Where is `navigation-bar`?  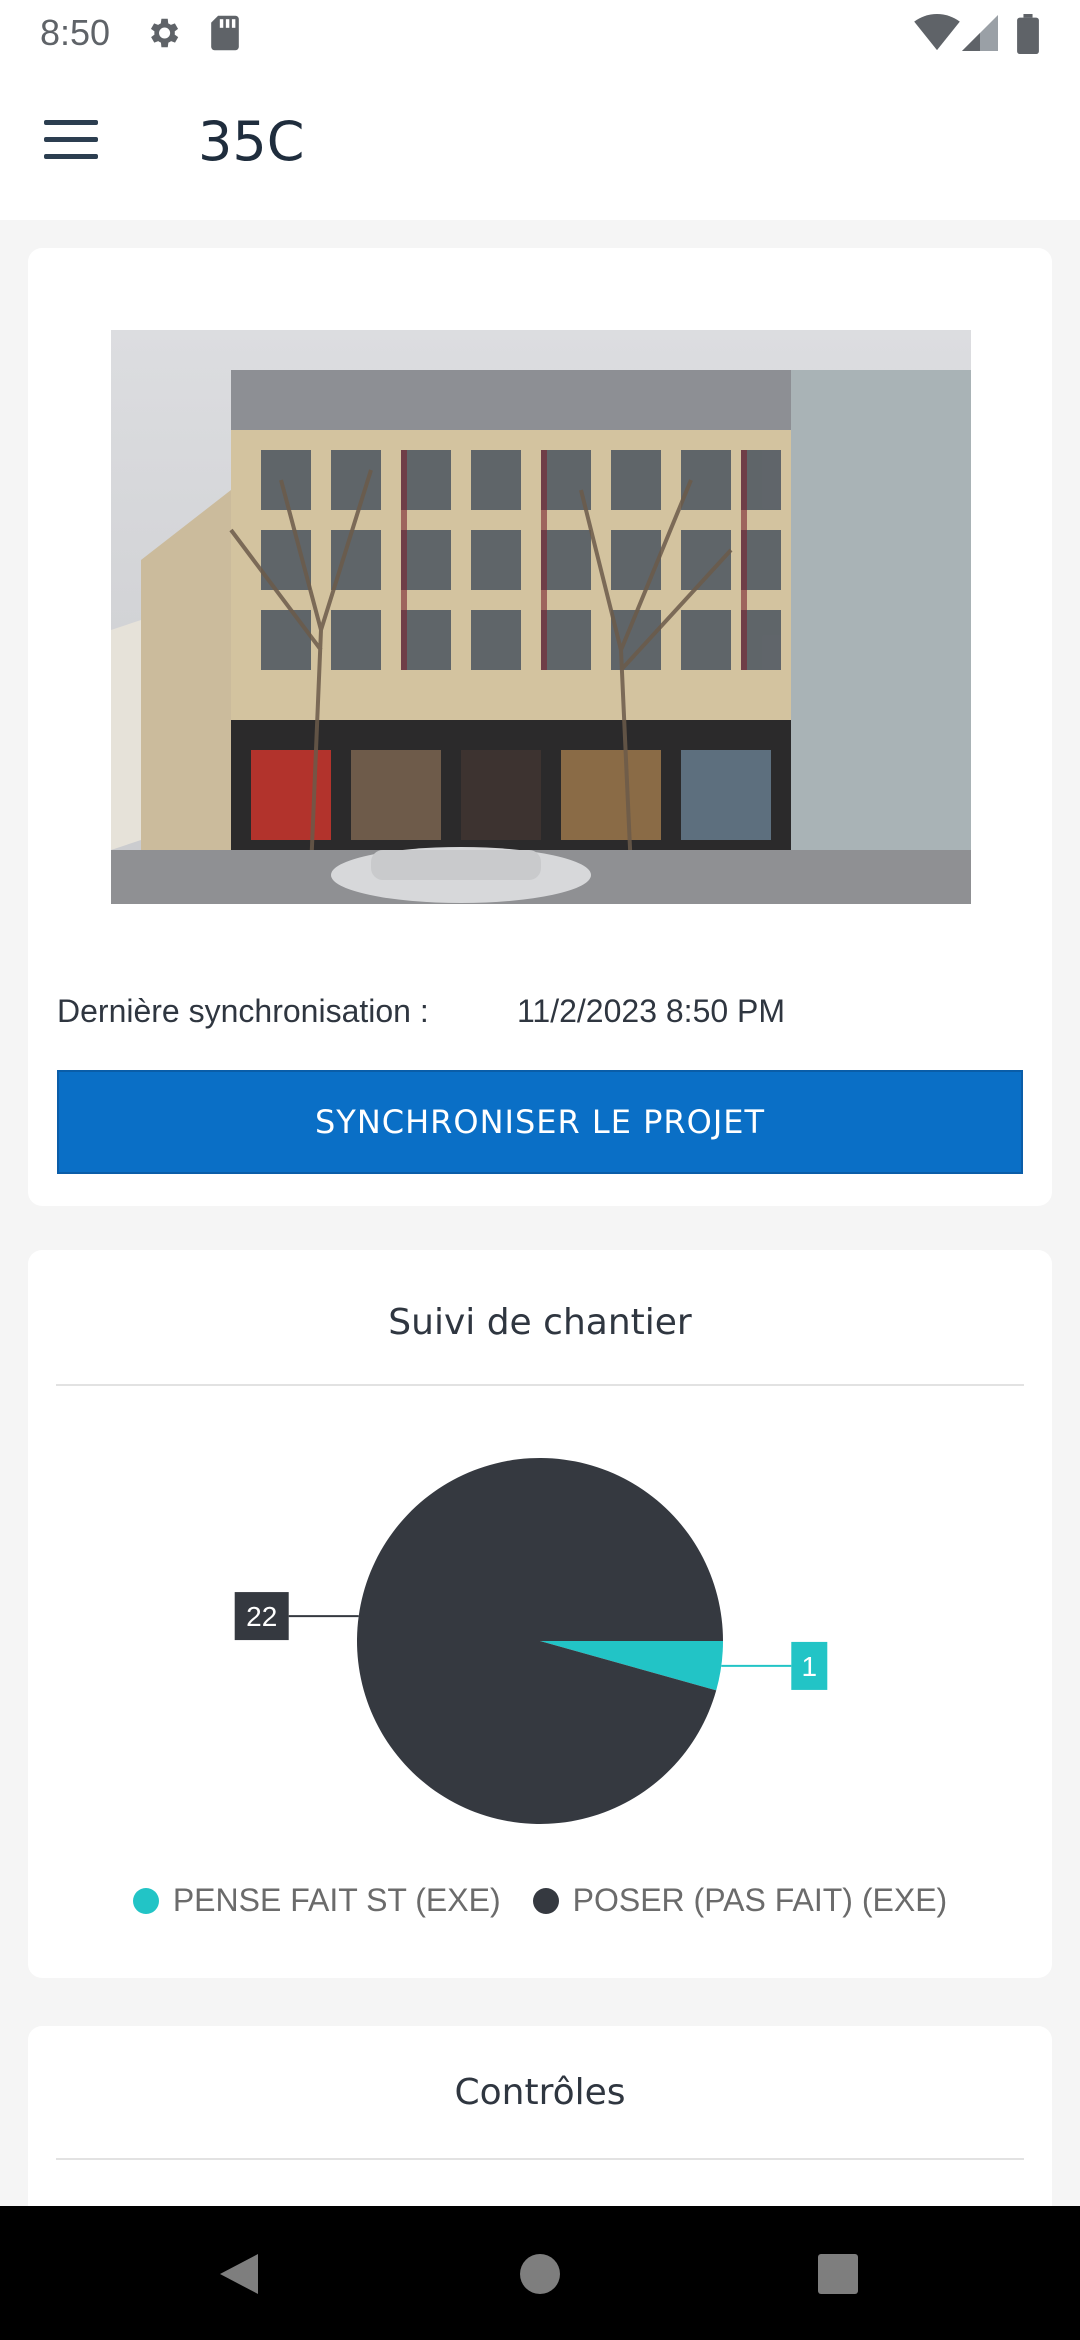 navigation-bar is located at coordinates (540, 2273).